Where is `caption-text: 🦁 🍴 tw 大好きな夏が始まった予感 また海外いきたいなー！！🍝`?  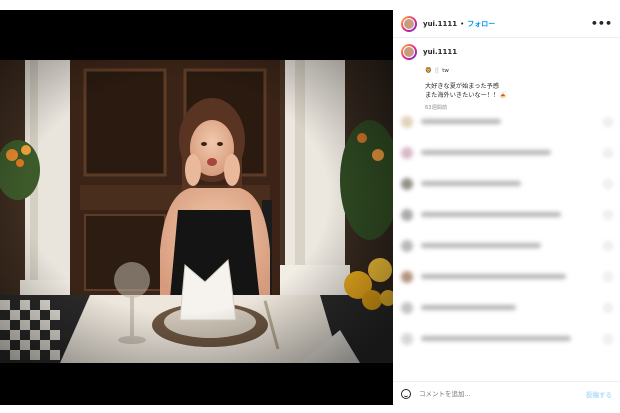
caption-text: 🦁 🍴 tw 大好きな夏が始まった予感 また海外いきたいなー！！🍝 is located at coordinates (518, 84).